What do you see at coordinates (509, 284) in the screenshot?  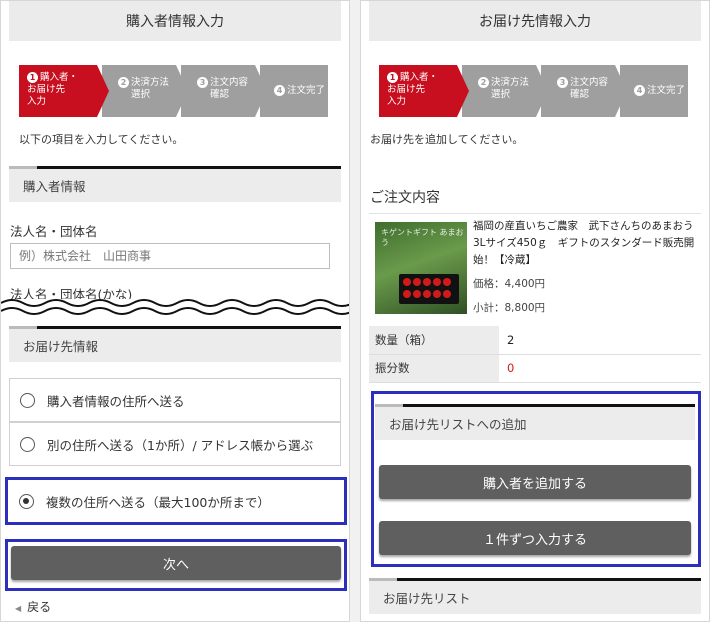 I see `product-price: 価格：4,400円` at bounding box center [509, 284].